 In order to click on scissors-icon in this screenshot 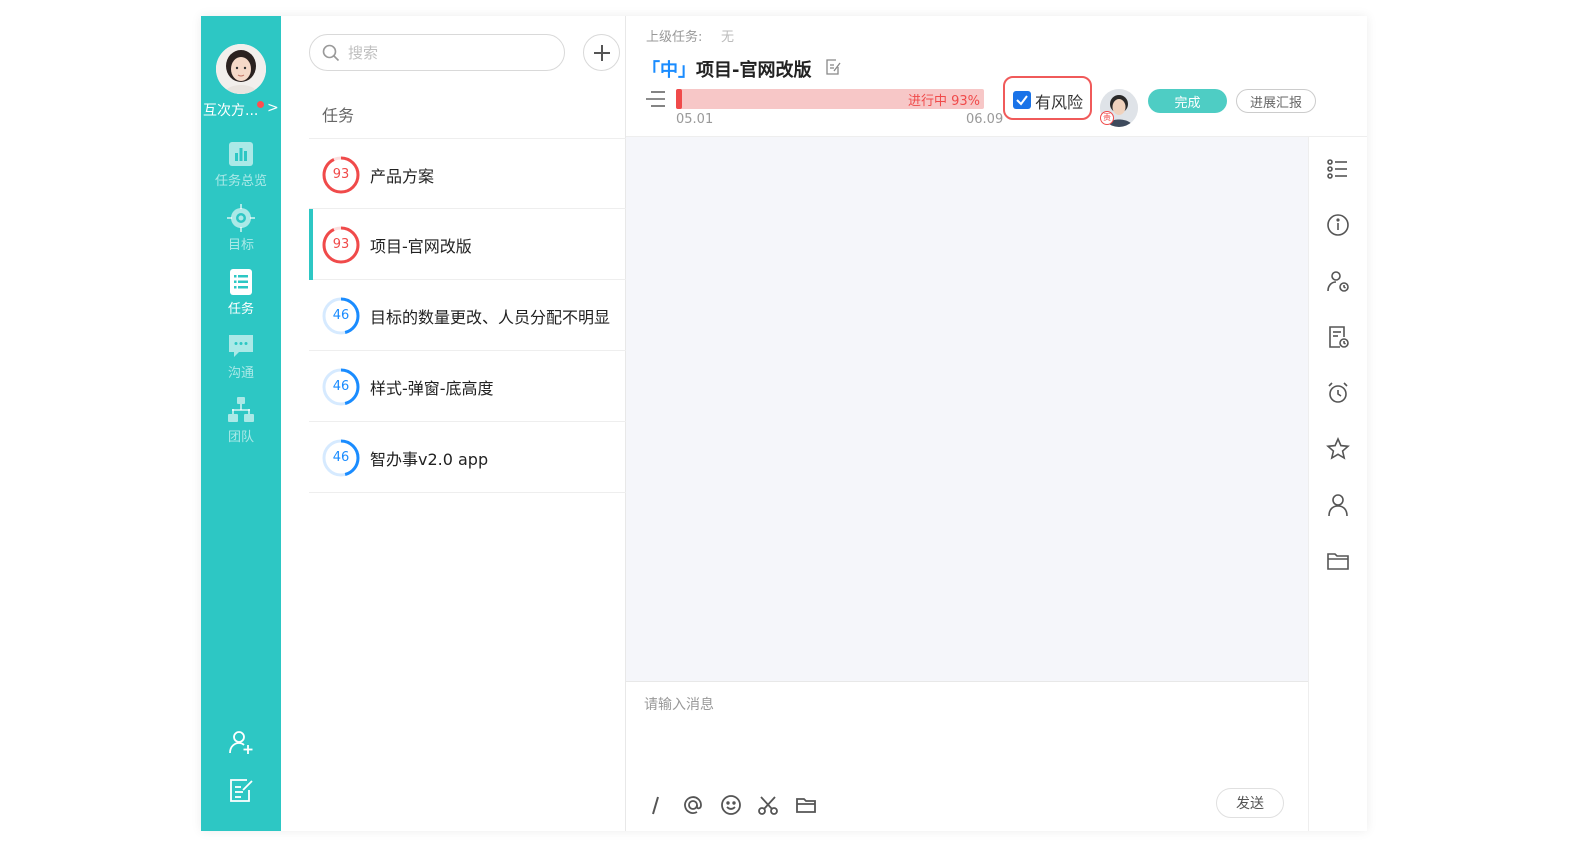, I will do `click(768, 805)`.